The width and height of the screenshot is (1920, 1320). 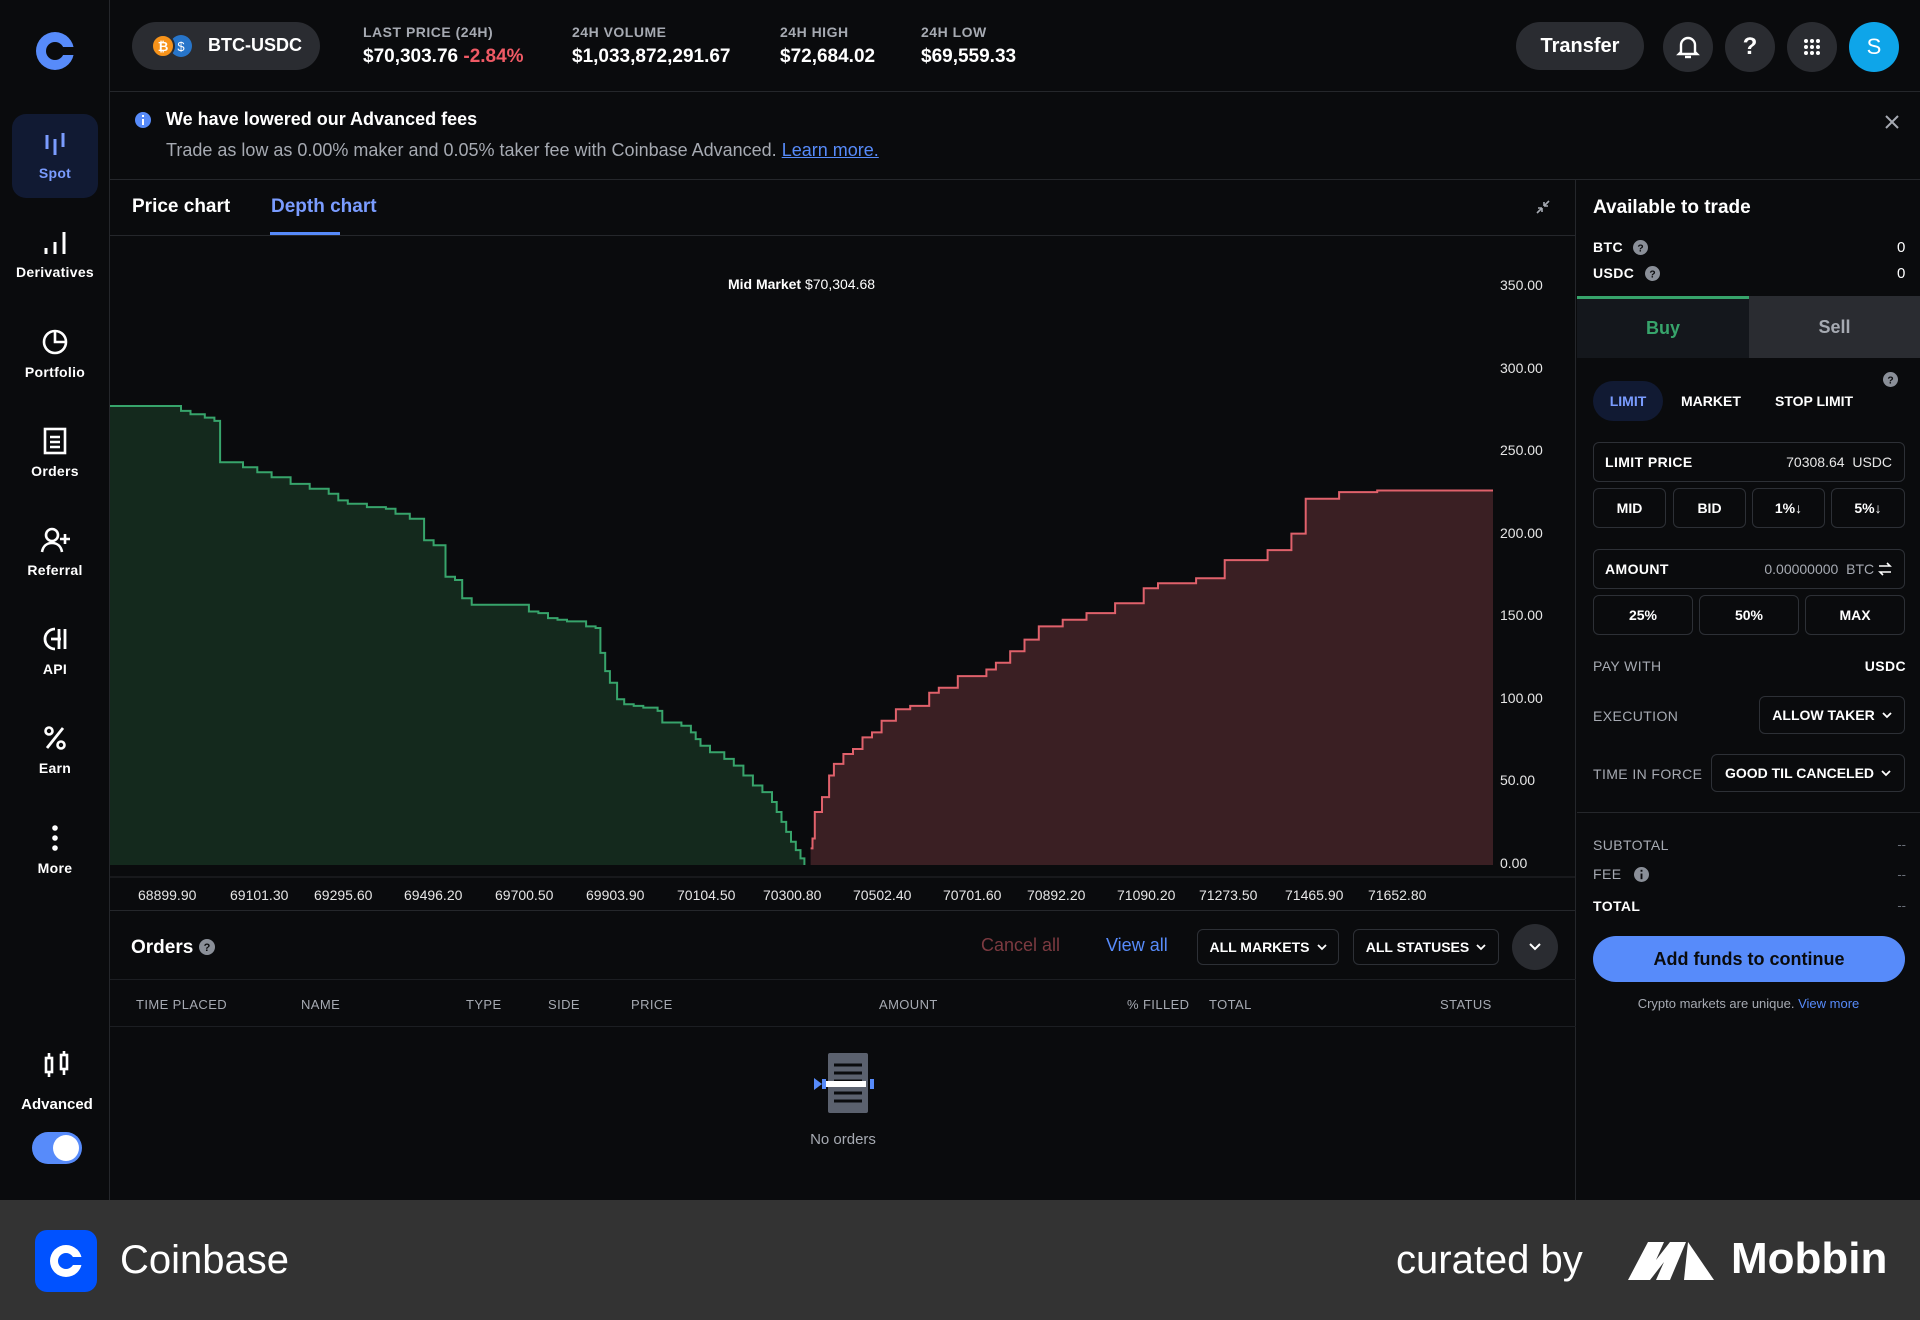 What do you see at coordinates (66, 1261) in the screenshot?
I see `coinbase-app-icon` at bounding box center [66, 1261].